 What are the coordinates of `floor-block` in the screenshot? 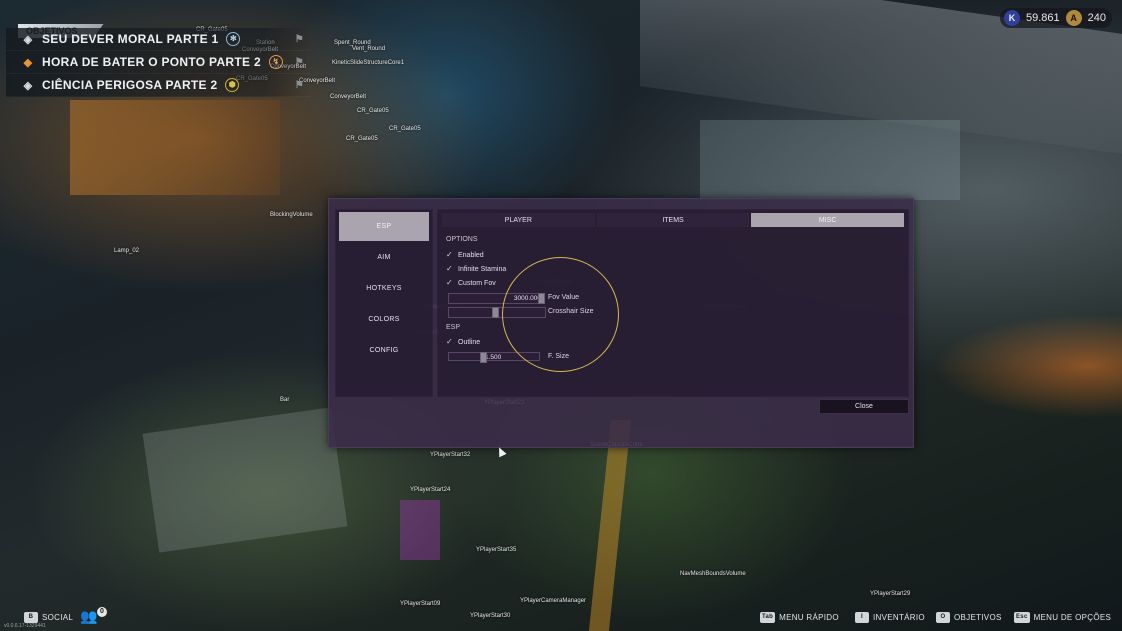 It's located at (245, 480).